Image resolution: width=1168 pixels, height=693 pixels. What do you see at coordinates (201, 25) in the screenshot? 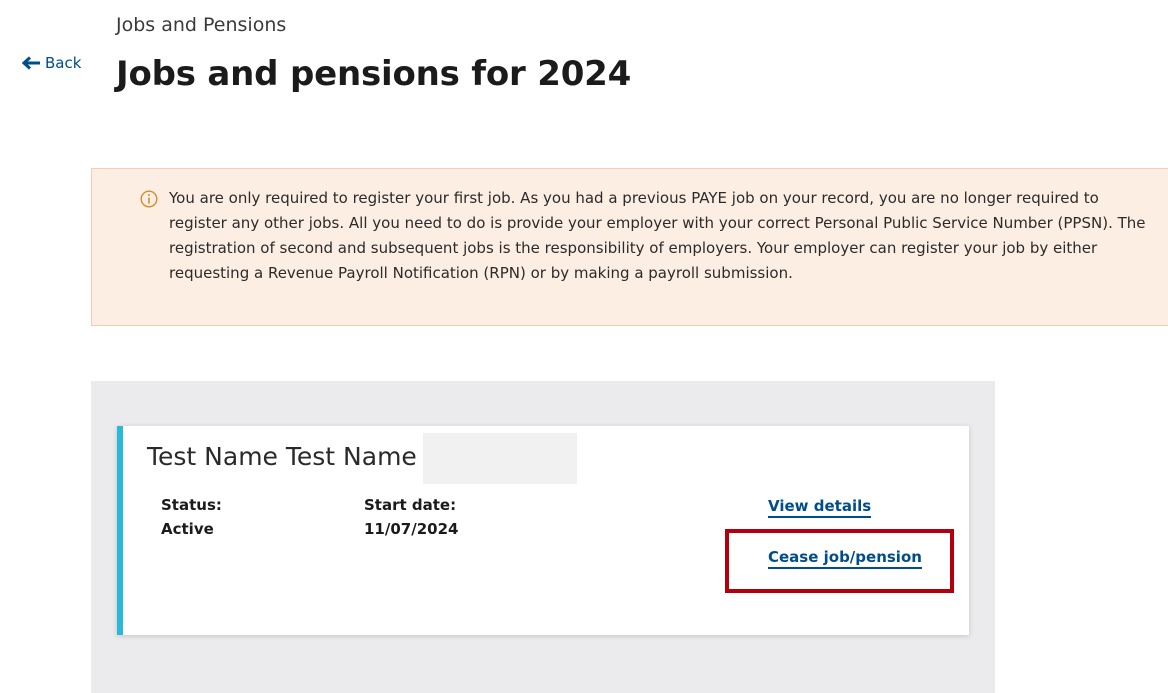
I see `page-caption: Jobs and Pensions` at bounding box center [201, 25].